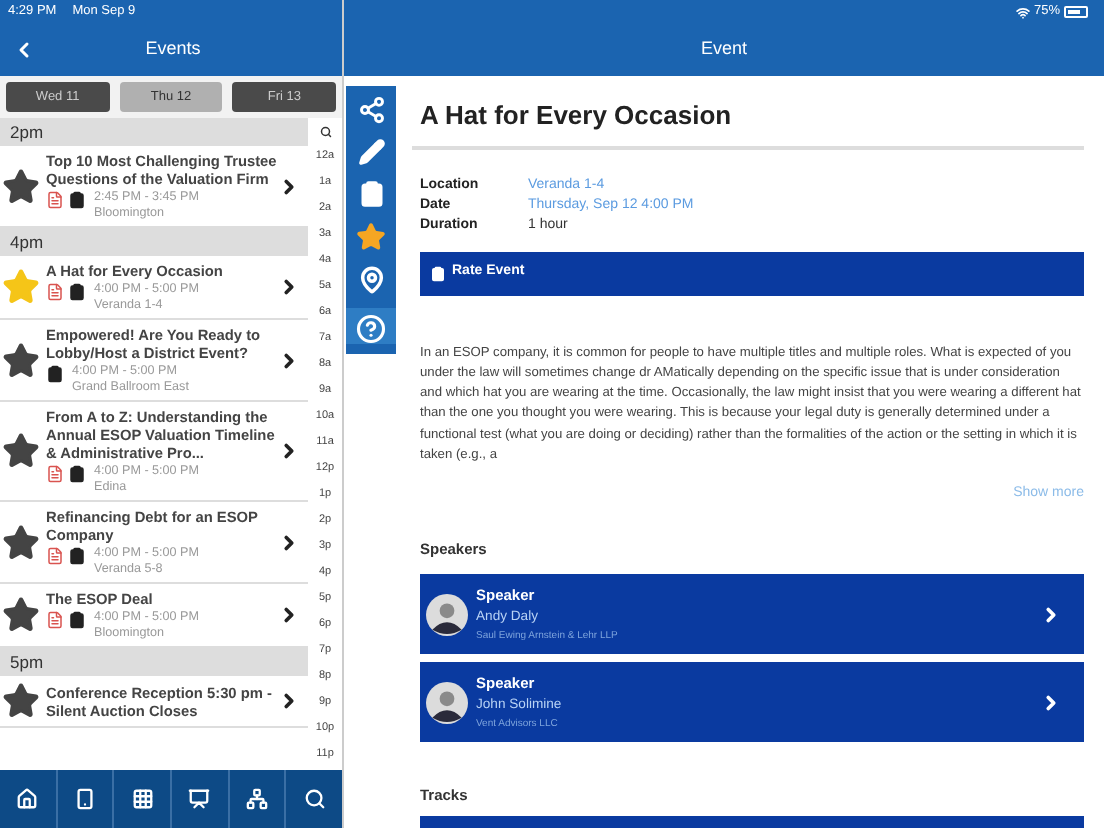 Image resolution: width=1104 pixels, height=828 pixels. Describe the element at coordinates (748, 112) in the screenshot. I see `event-title: A Hat for Every Occasion` at that location.